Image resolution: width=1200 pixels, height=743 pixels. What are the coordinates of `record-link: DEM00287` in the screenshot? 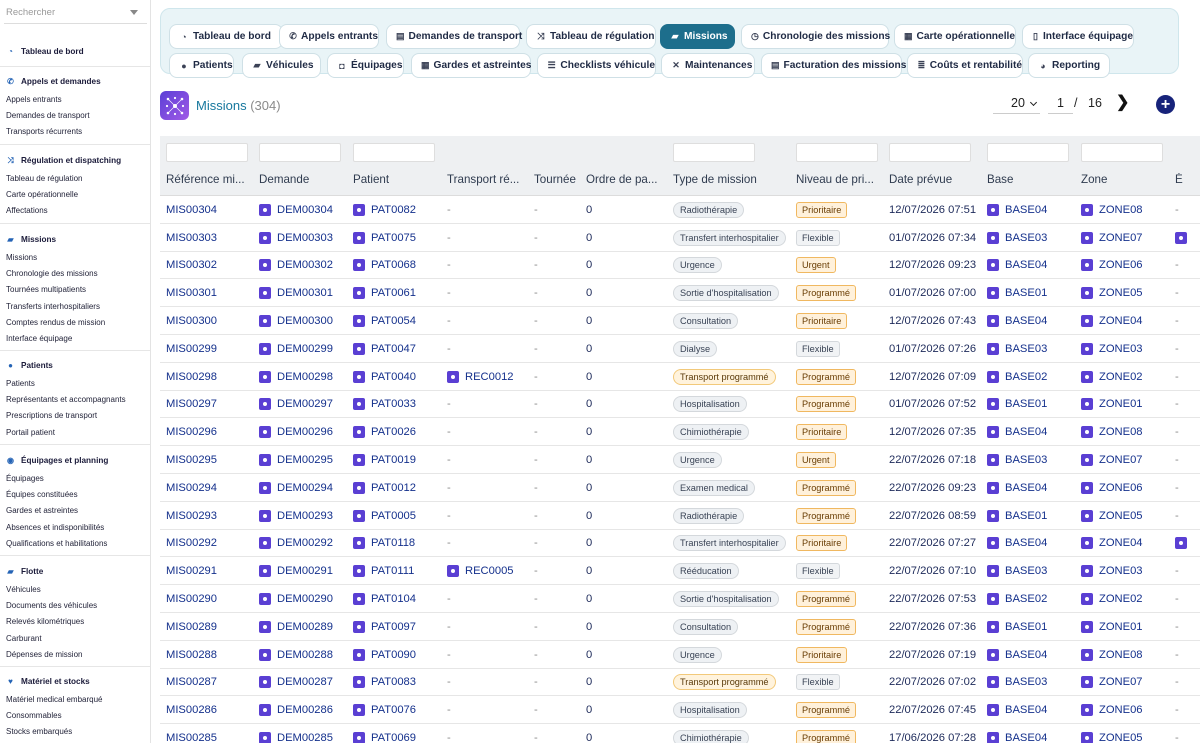 It's located at (305, 682).